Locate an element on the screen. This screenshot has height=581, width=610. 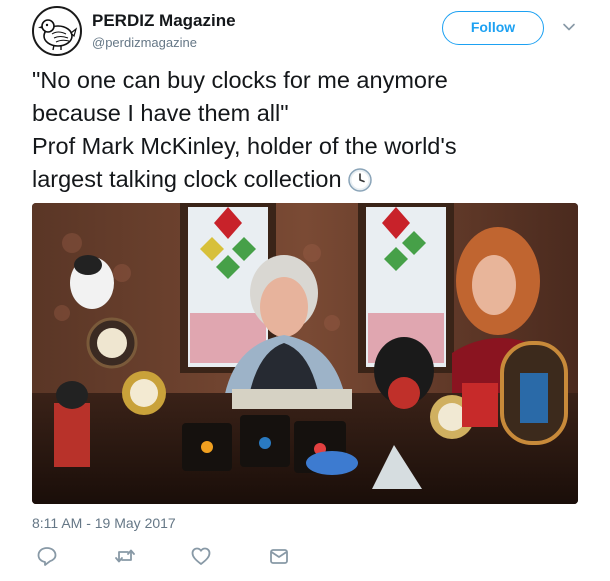
tweet-line-last: largest talking clock collection is located at coordinates (312, 179).